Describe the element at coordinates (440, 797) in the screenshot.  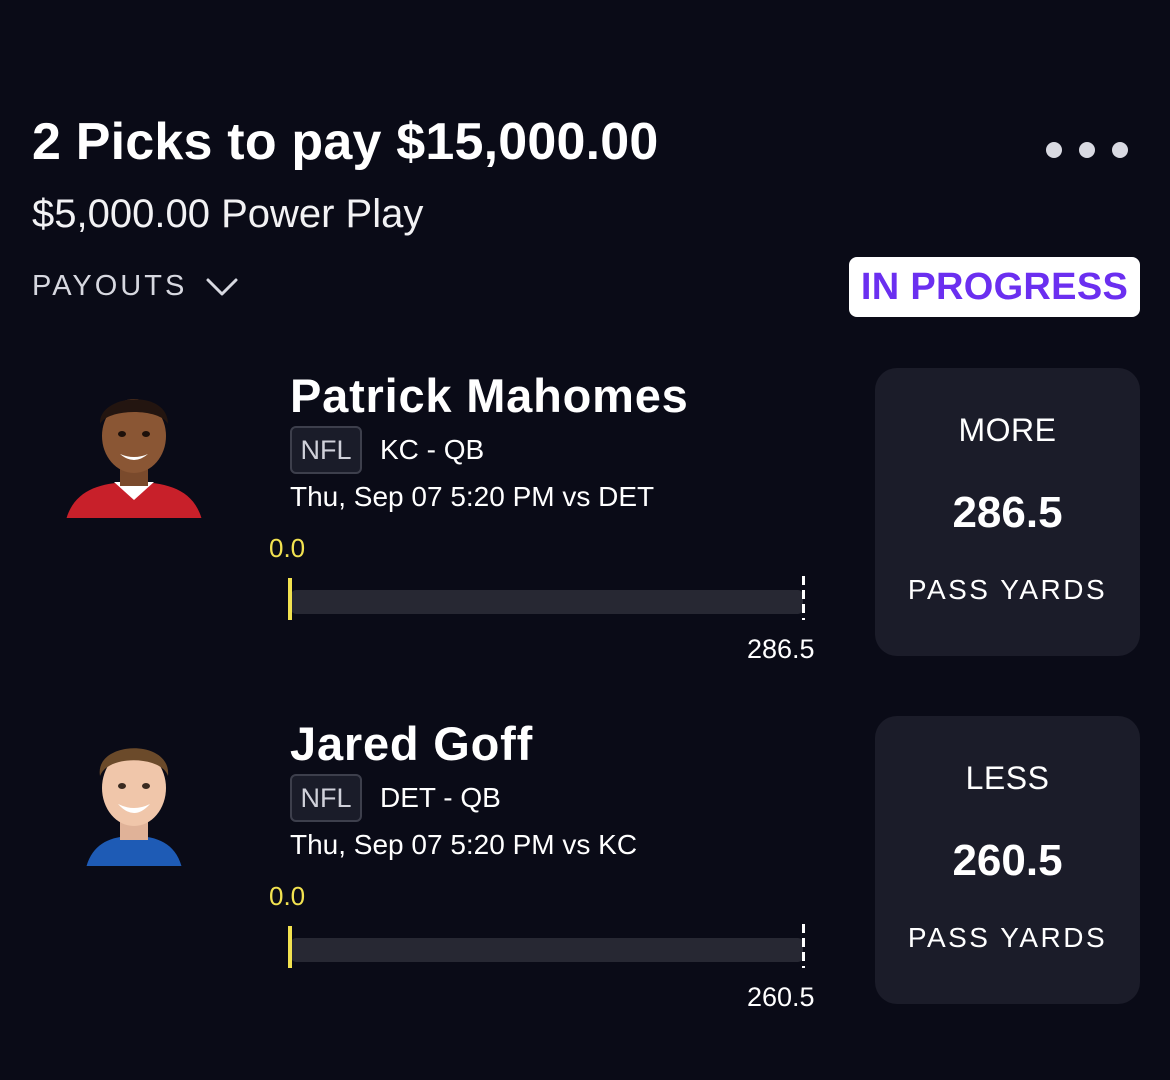
I see `team-position: DET - QB` at that location.